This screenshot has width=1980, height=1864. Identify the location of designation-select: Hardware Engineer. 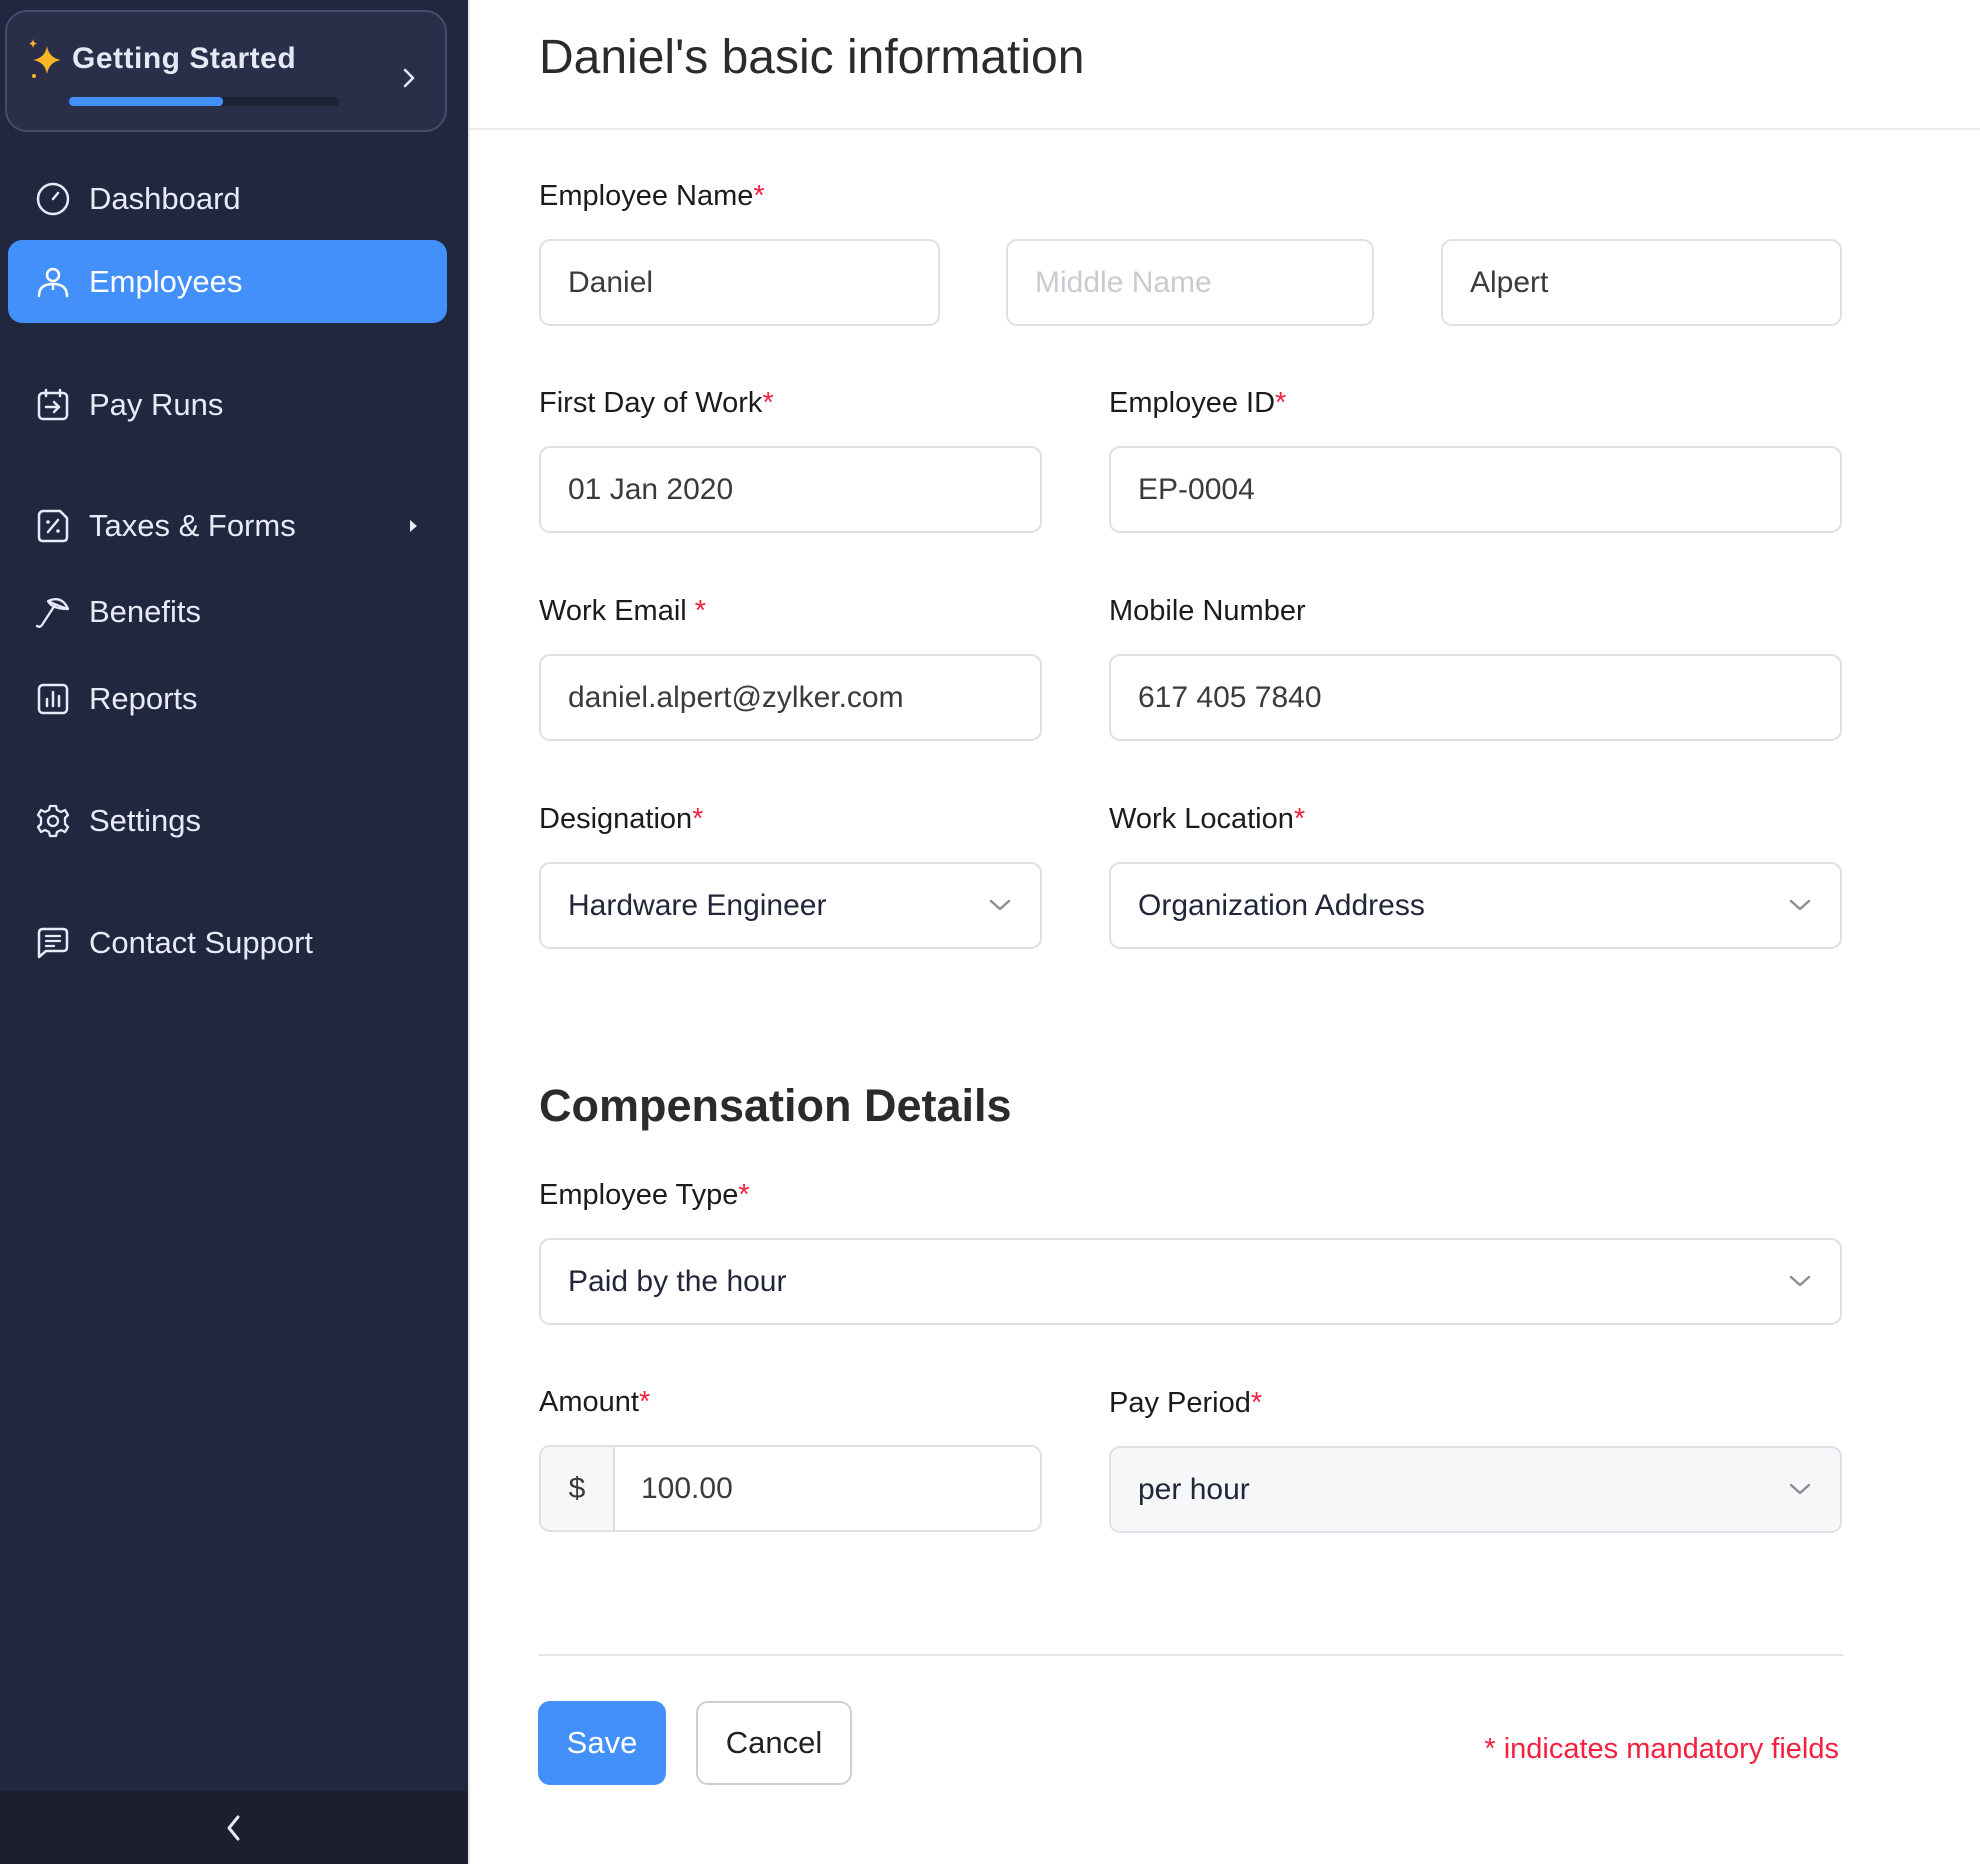
(790, 905).